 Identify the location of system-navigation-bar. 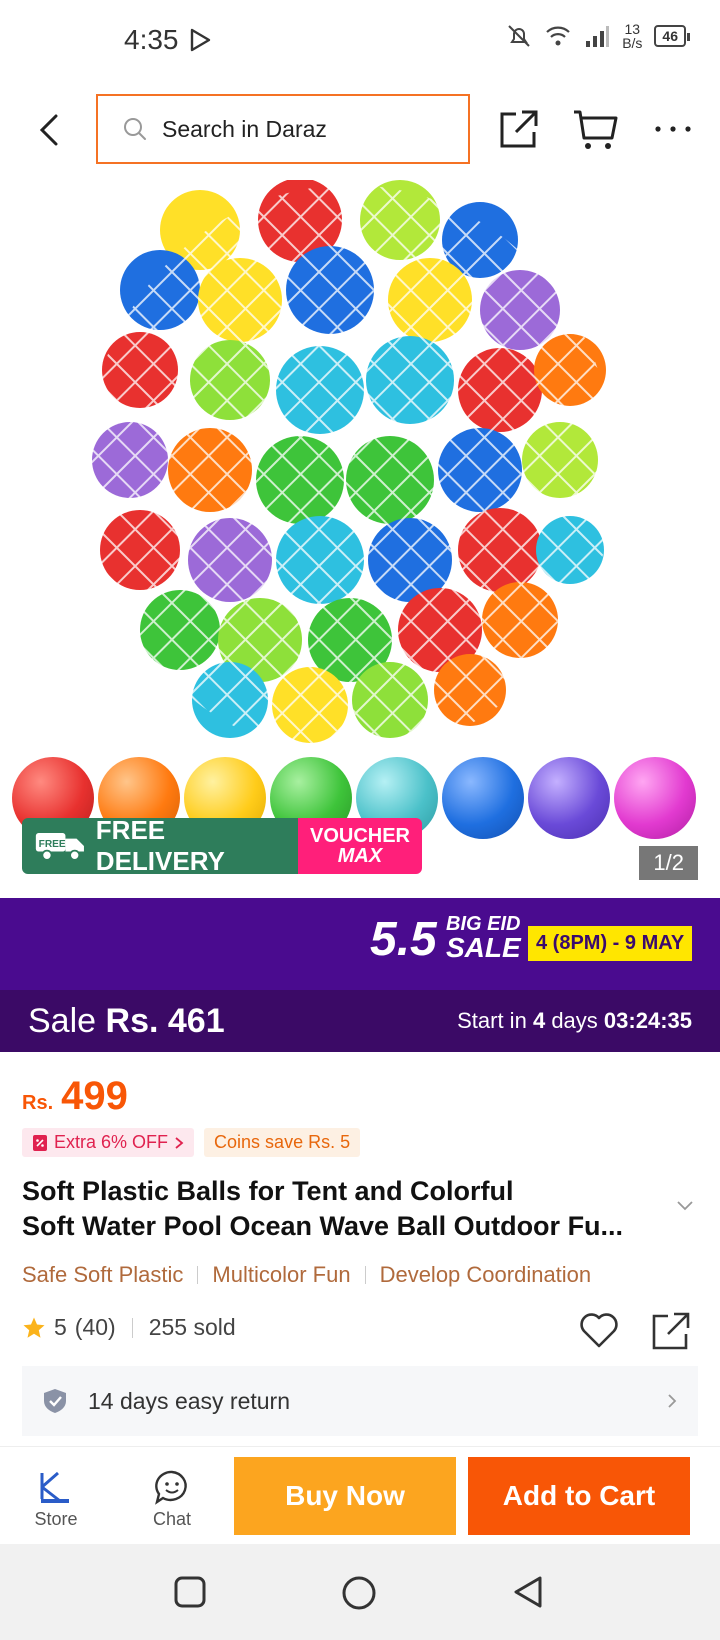
(360, 1592).